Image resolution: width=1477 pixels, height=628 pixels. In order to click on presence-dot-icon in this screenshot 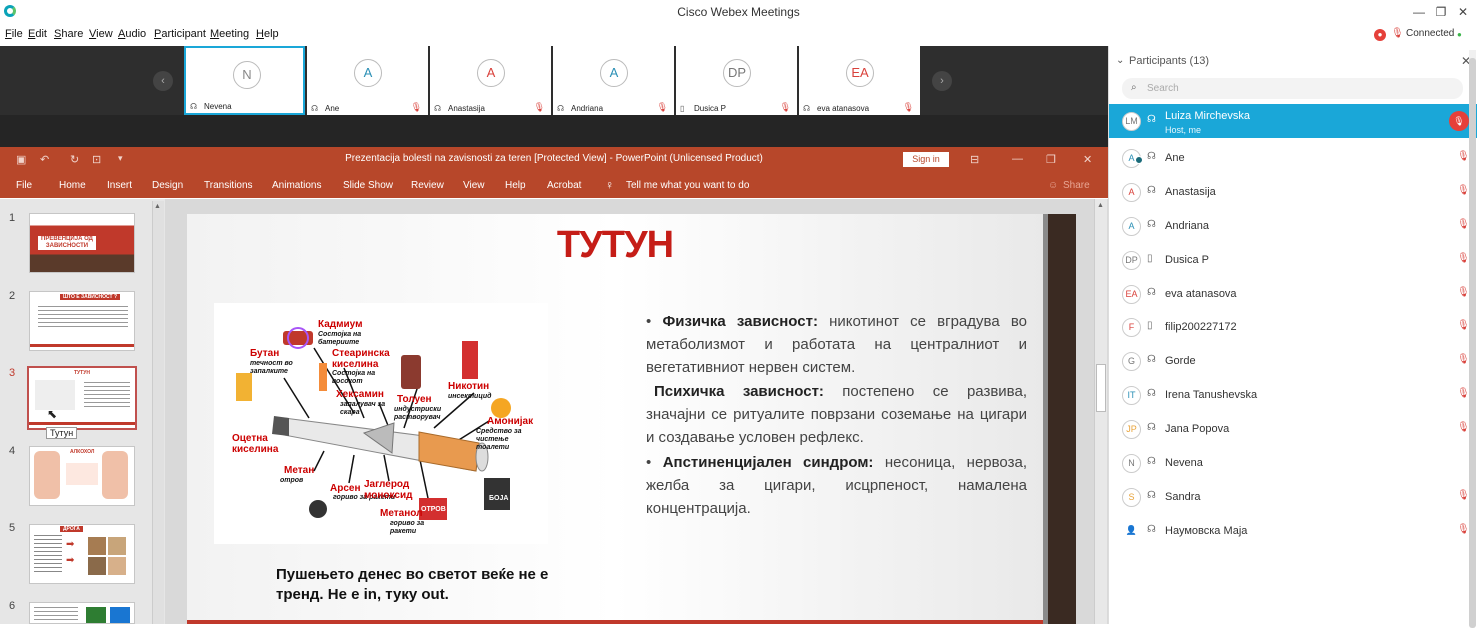, I will do `click(1139, 160)`.